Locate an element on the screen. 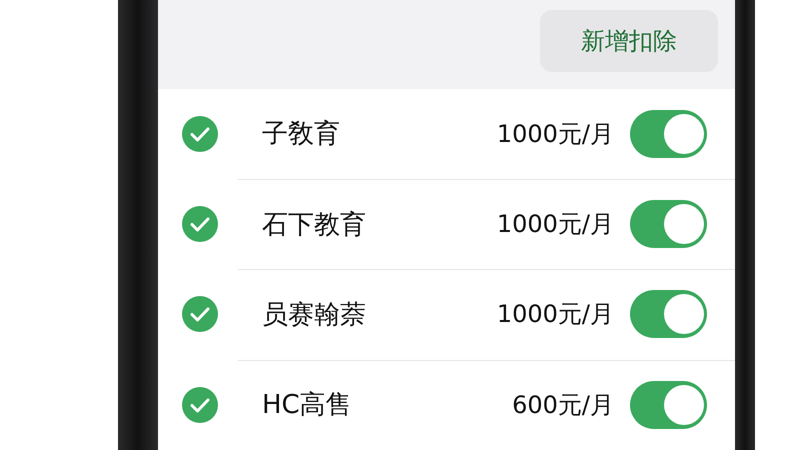 The image size is (800, 450). deduction-amount: 600元/月 is located at coordinates (563, 405).